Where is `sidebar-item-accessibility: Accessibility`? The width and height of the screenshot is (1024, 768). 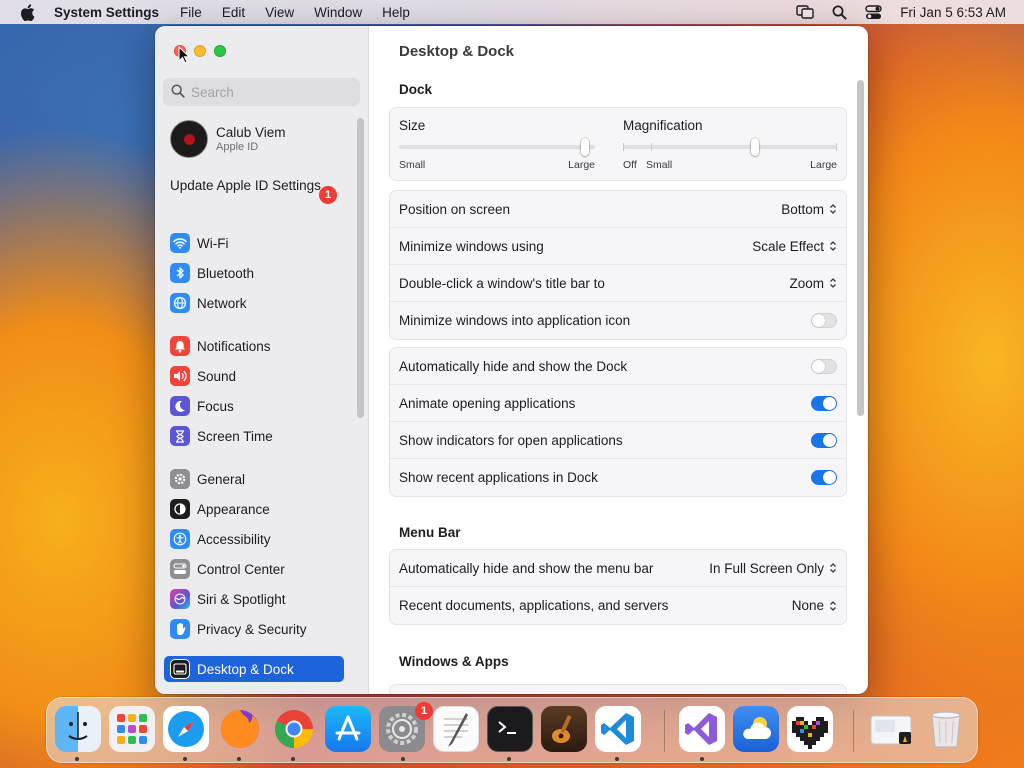 sidebar-item-accessibility: Accessibility is located at coordinates (254, 539).